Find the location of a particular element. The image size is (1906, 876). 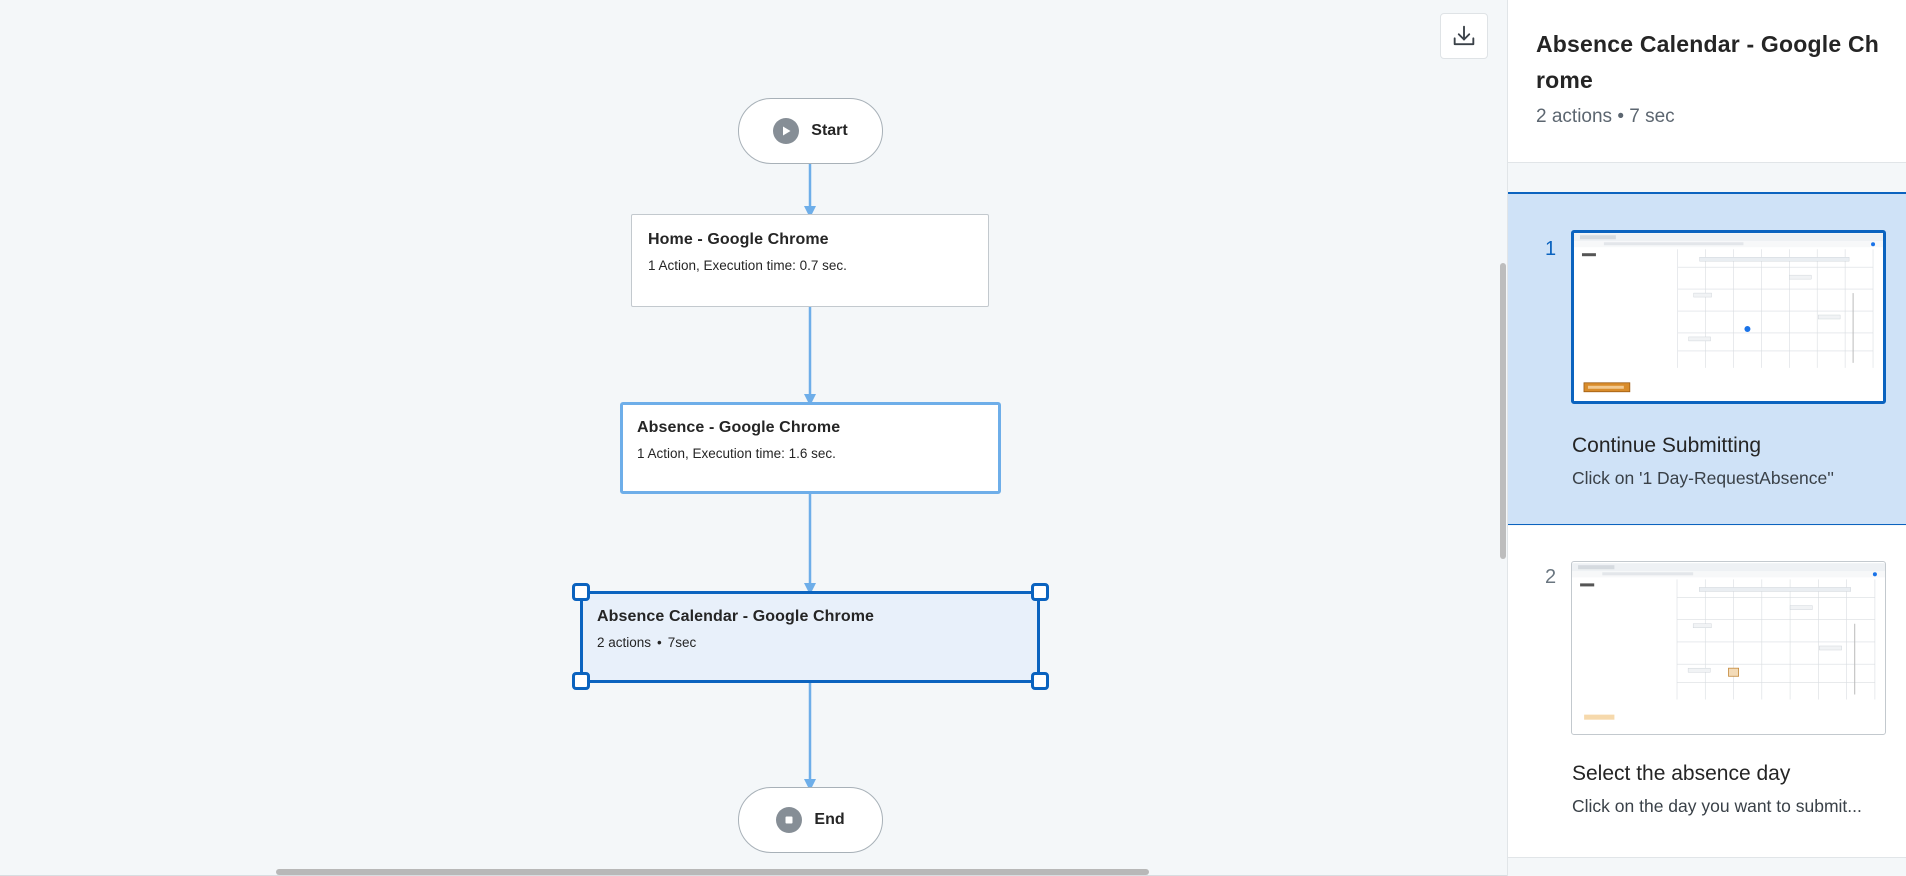

download-icon is located at coordinates (1464, 35).